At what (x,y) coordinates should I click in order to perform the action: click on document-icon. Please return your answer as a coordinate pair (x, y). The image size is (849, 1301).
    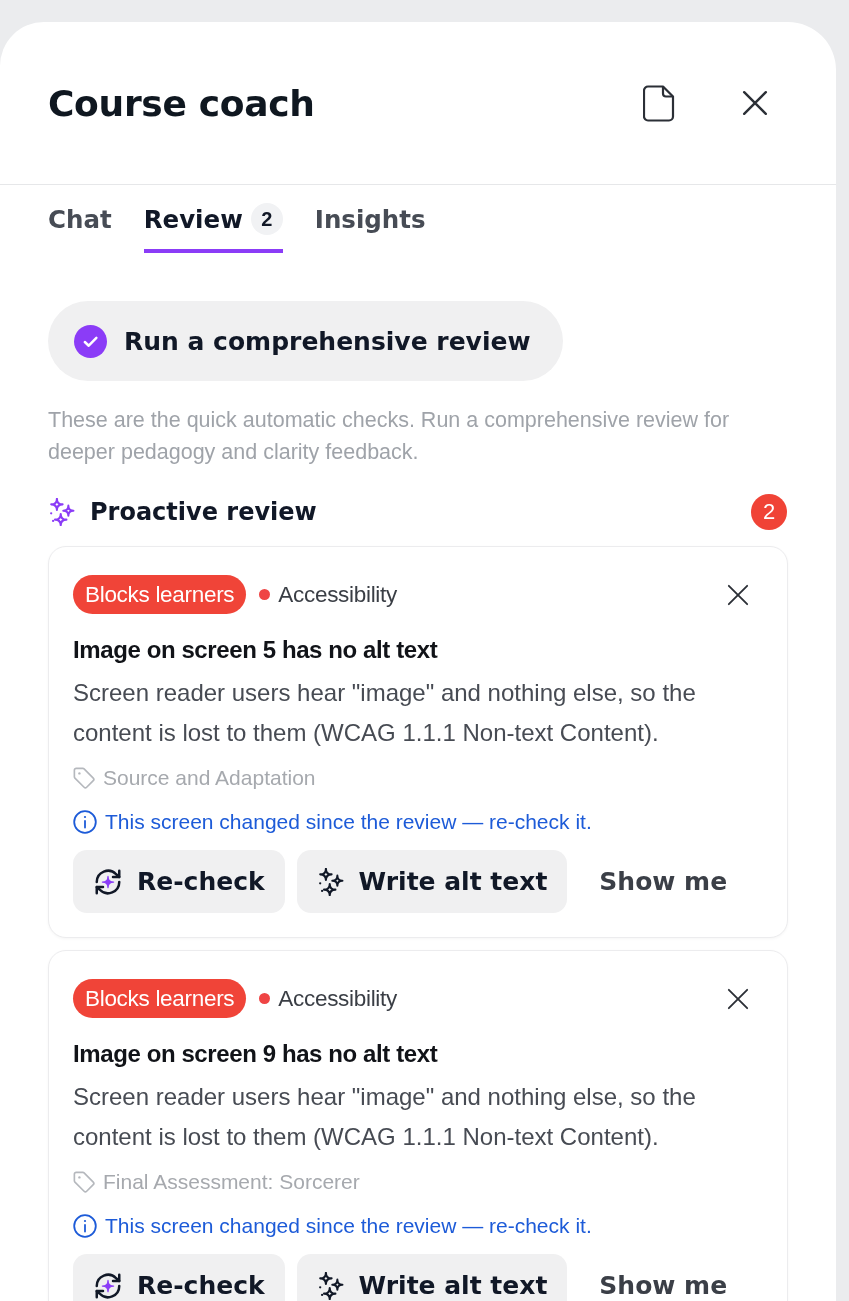
    Looking at the image, I should click on (659, 103).